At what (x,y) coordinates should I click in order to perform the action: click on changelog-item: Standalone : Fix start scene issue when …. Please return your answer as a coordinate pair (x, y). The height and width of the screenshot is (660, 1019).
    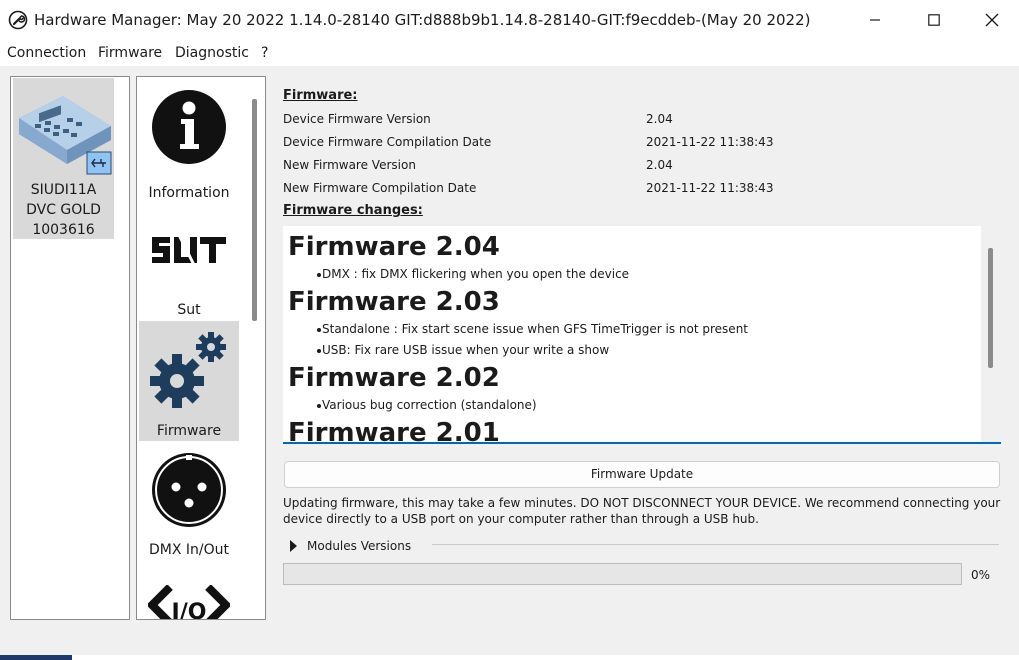
    Looking at the image, I should click on (633, 329).